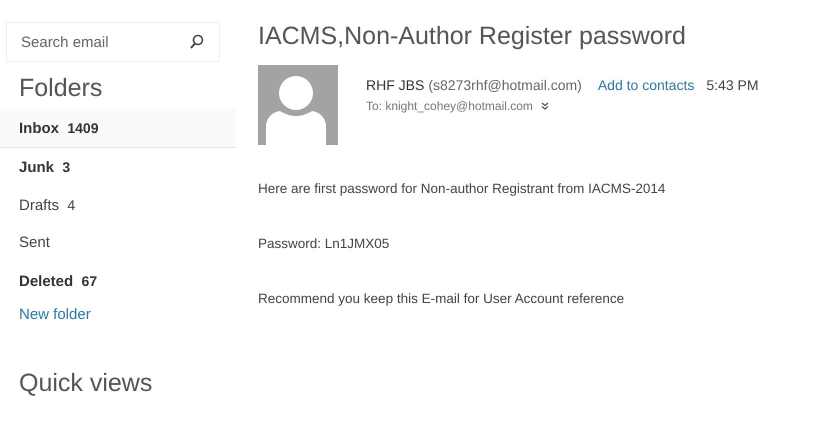  What do you see at coordinates (442, 298) in the screenshot?
I see `message-text: Recommend you keep this E-mail for User Account reference` at bounding box center [442, 298].